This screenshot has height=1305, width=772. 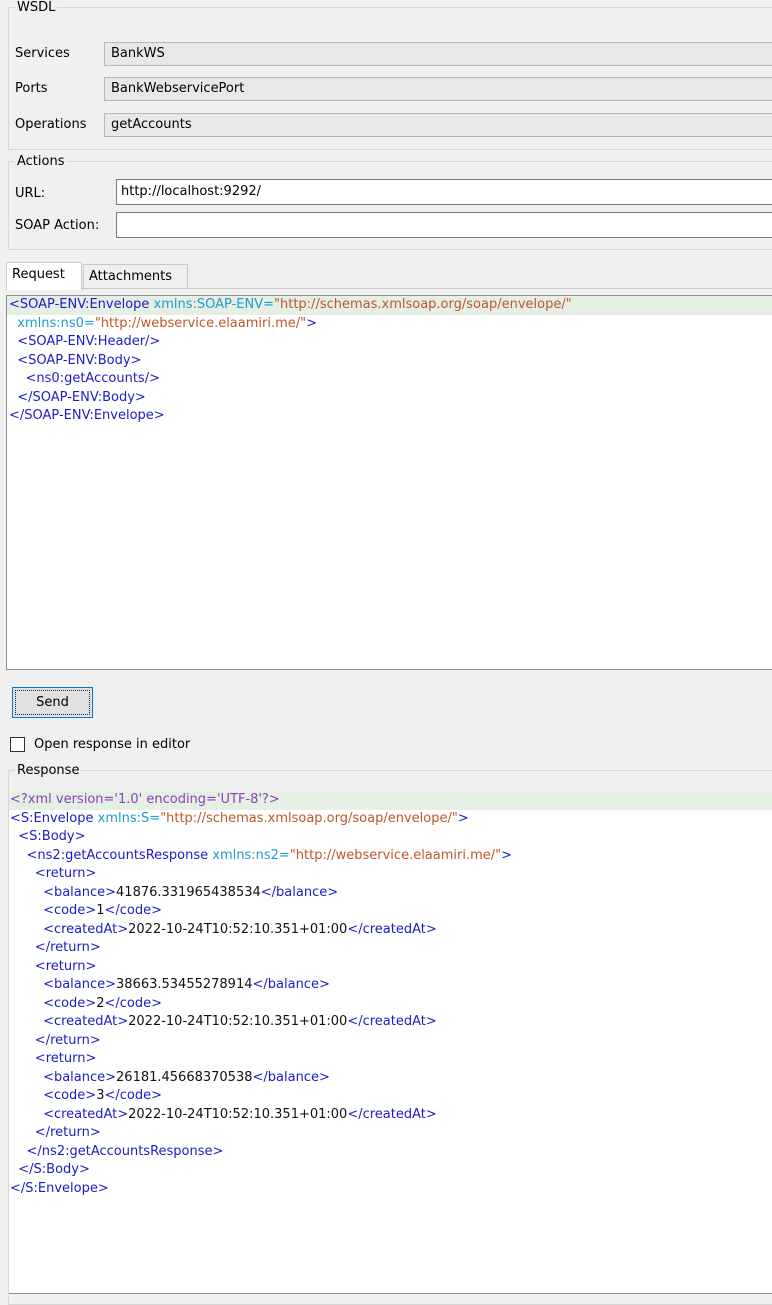 I want to click on response-legend: Response, so click(x=48, y=770).